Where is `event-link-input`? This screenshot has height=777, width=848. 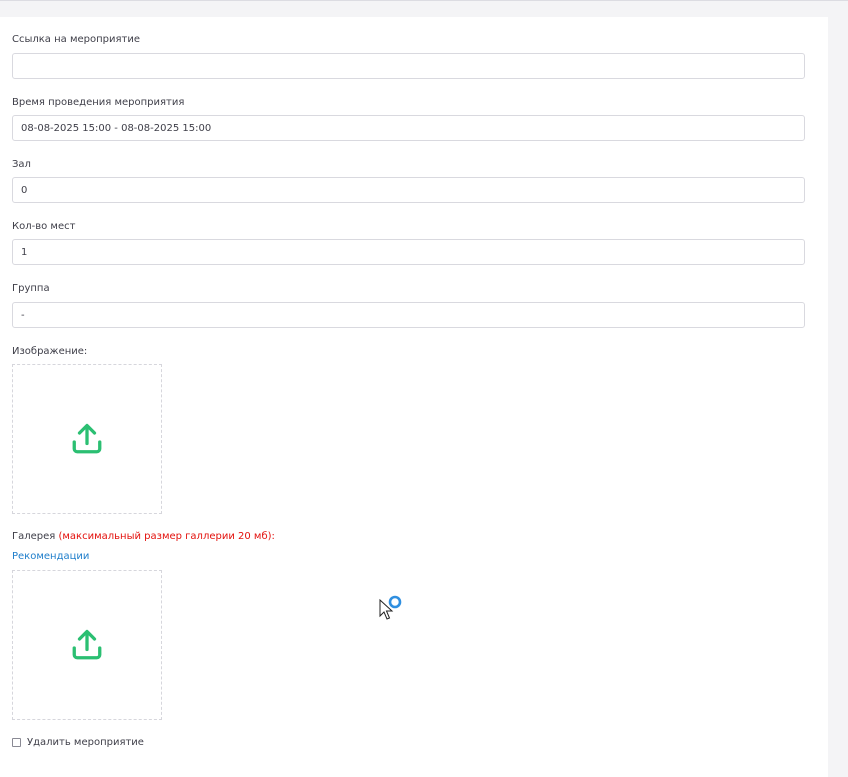 event-link-input is located at coordinates (408, 66).